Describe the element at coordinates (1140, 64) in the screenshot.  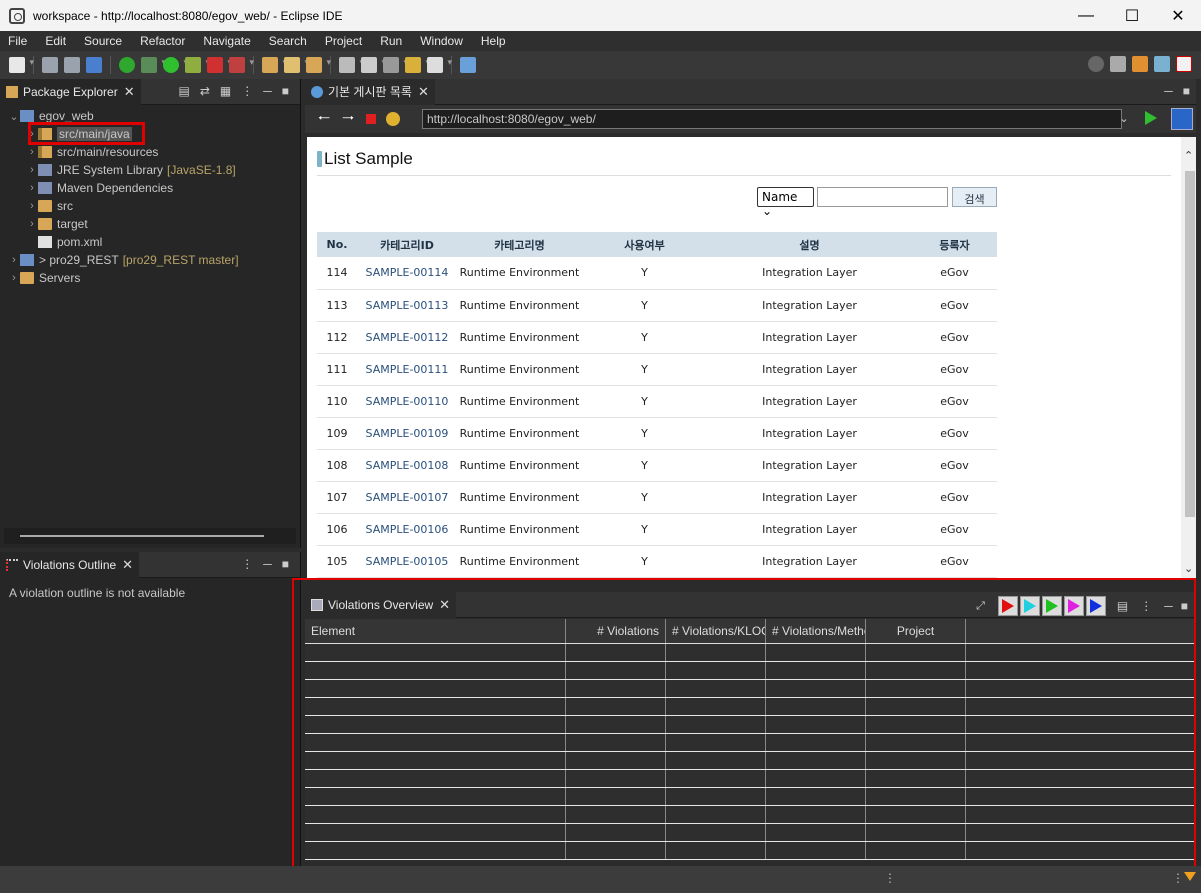
I see `java-ee-perspective-icon` at that location.